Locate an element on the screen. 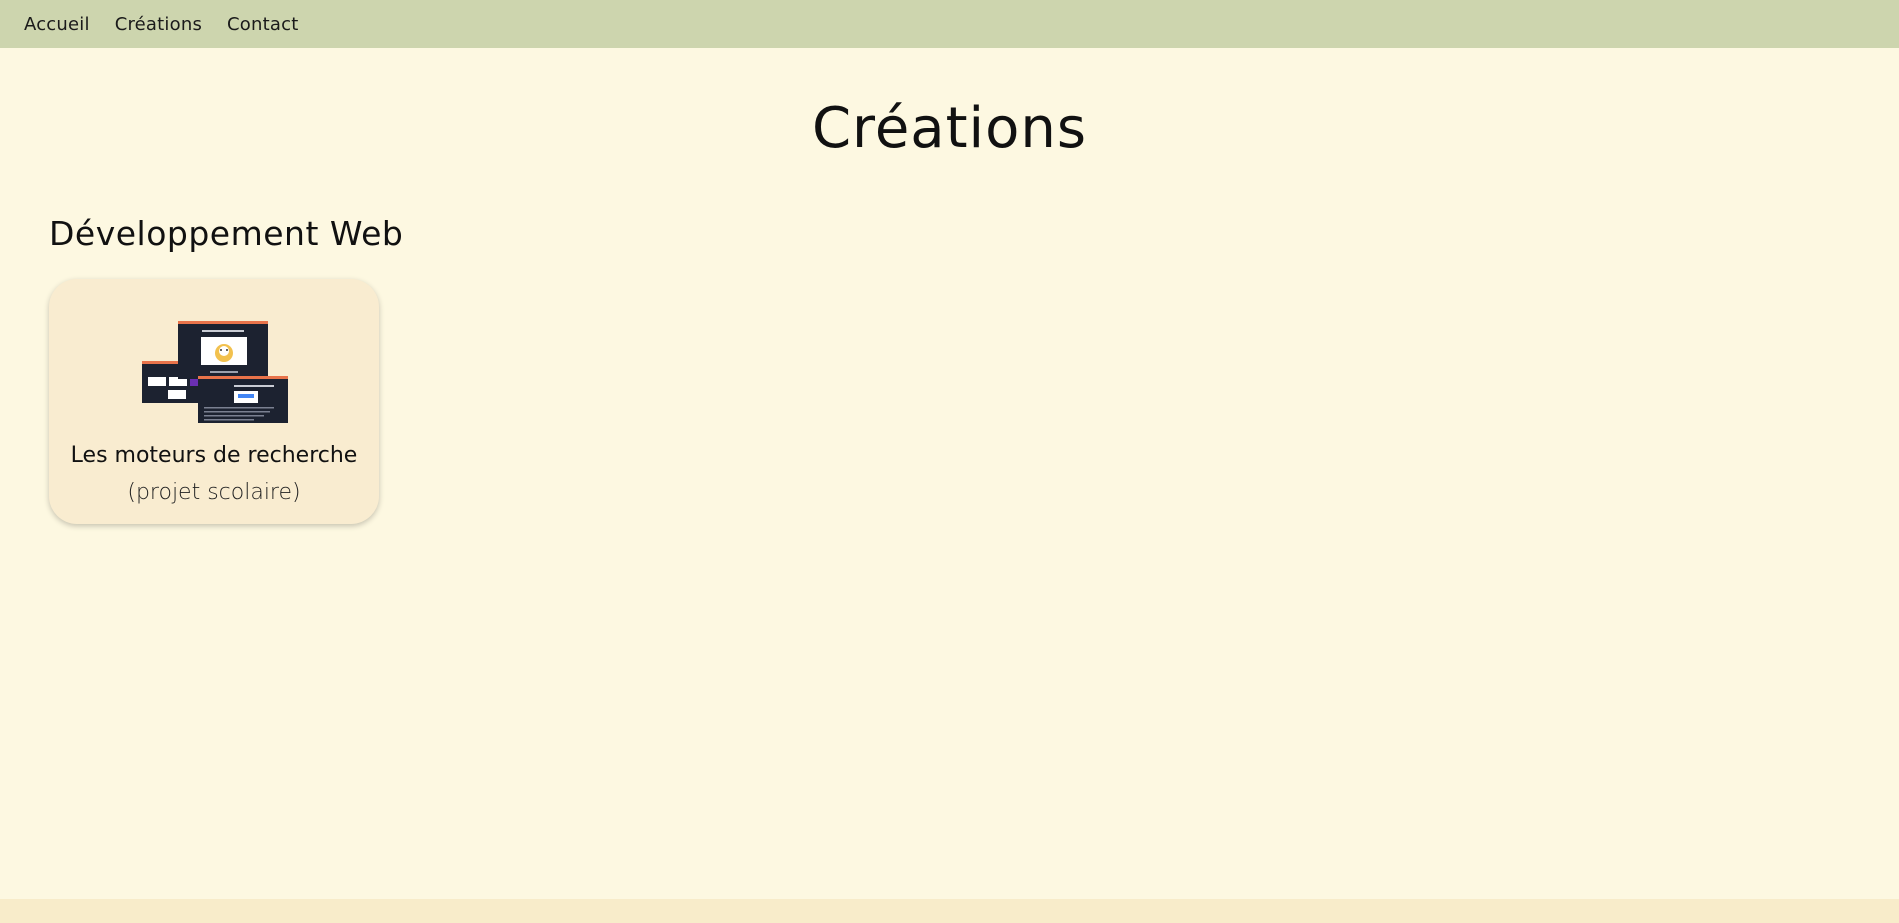 The height and width of the screenshot is (923, 1899). top-navbar: Accueil Créations Contact is located at coordinates (949, 24).